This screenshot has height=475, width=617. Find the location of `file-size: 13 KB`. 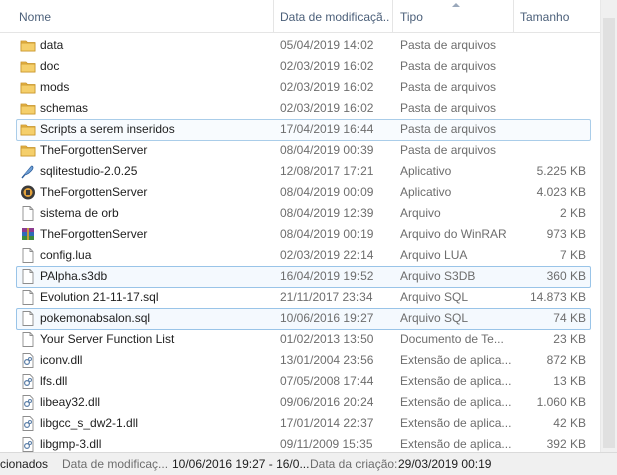

file-size: 13 KB is located at coordinates (569, 381).